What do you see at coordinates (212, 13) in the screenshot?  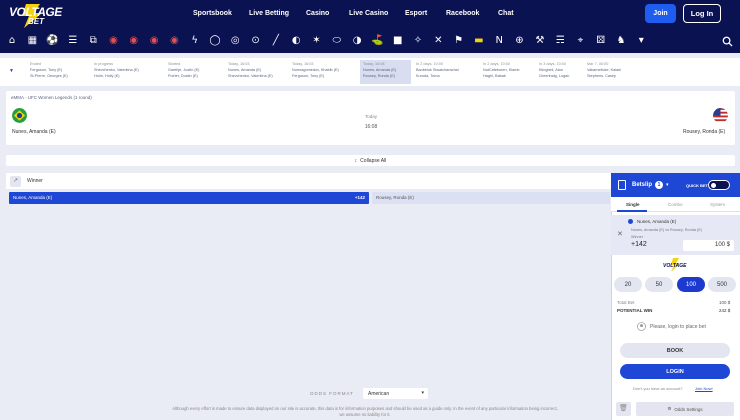 I see `nav-sportsbook: Sportsbook` at bounding box center [212, 13].